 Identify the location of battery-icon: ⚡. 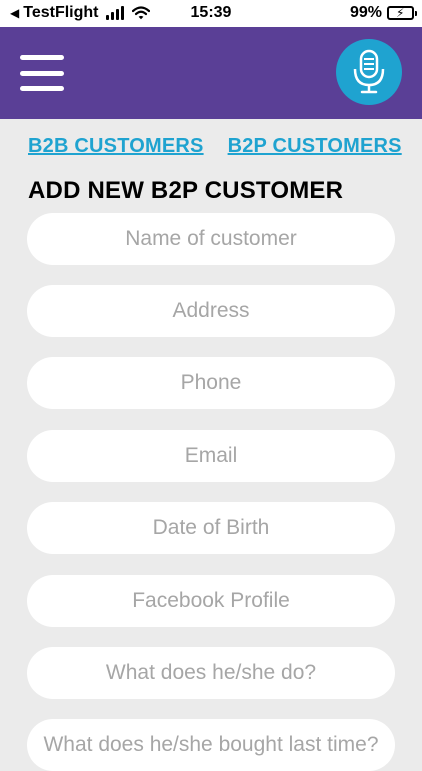
(402, 13).